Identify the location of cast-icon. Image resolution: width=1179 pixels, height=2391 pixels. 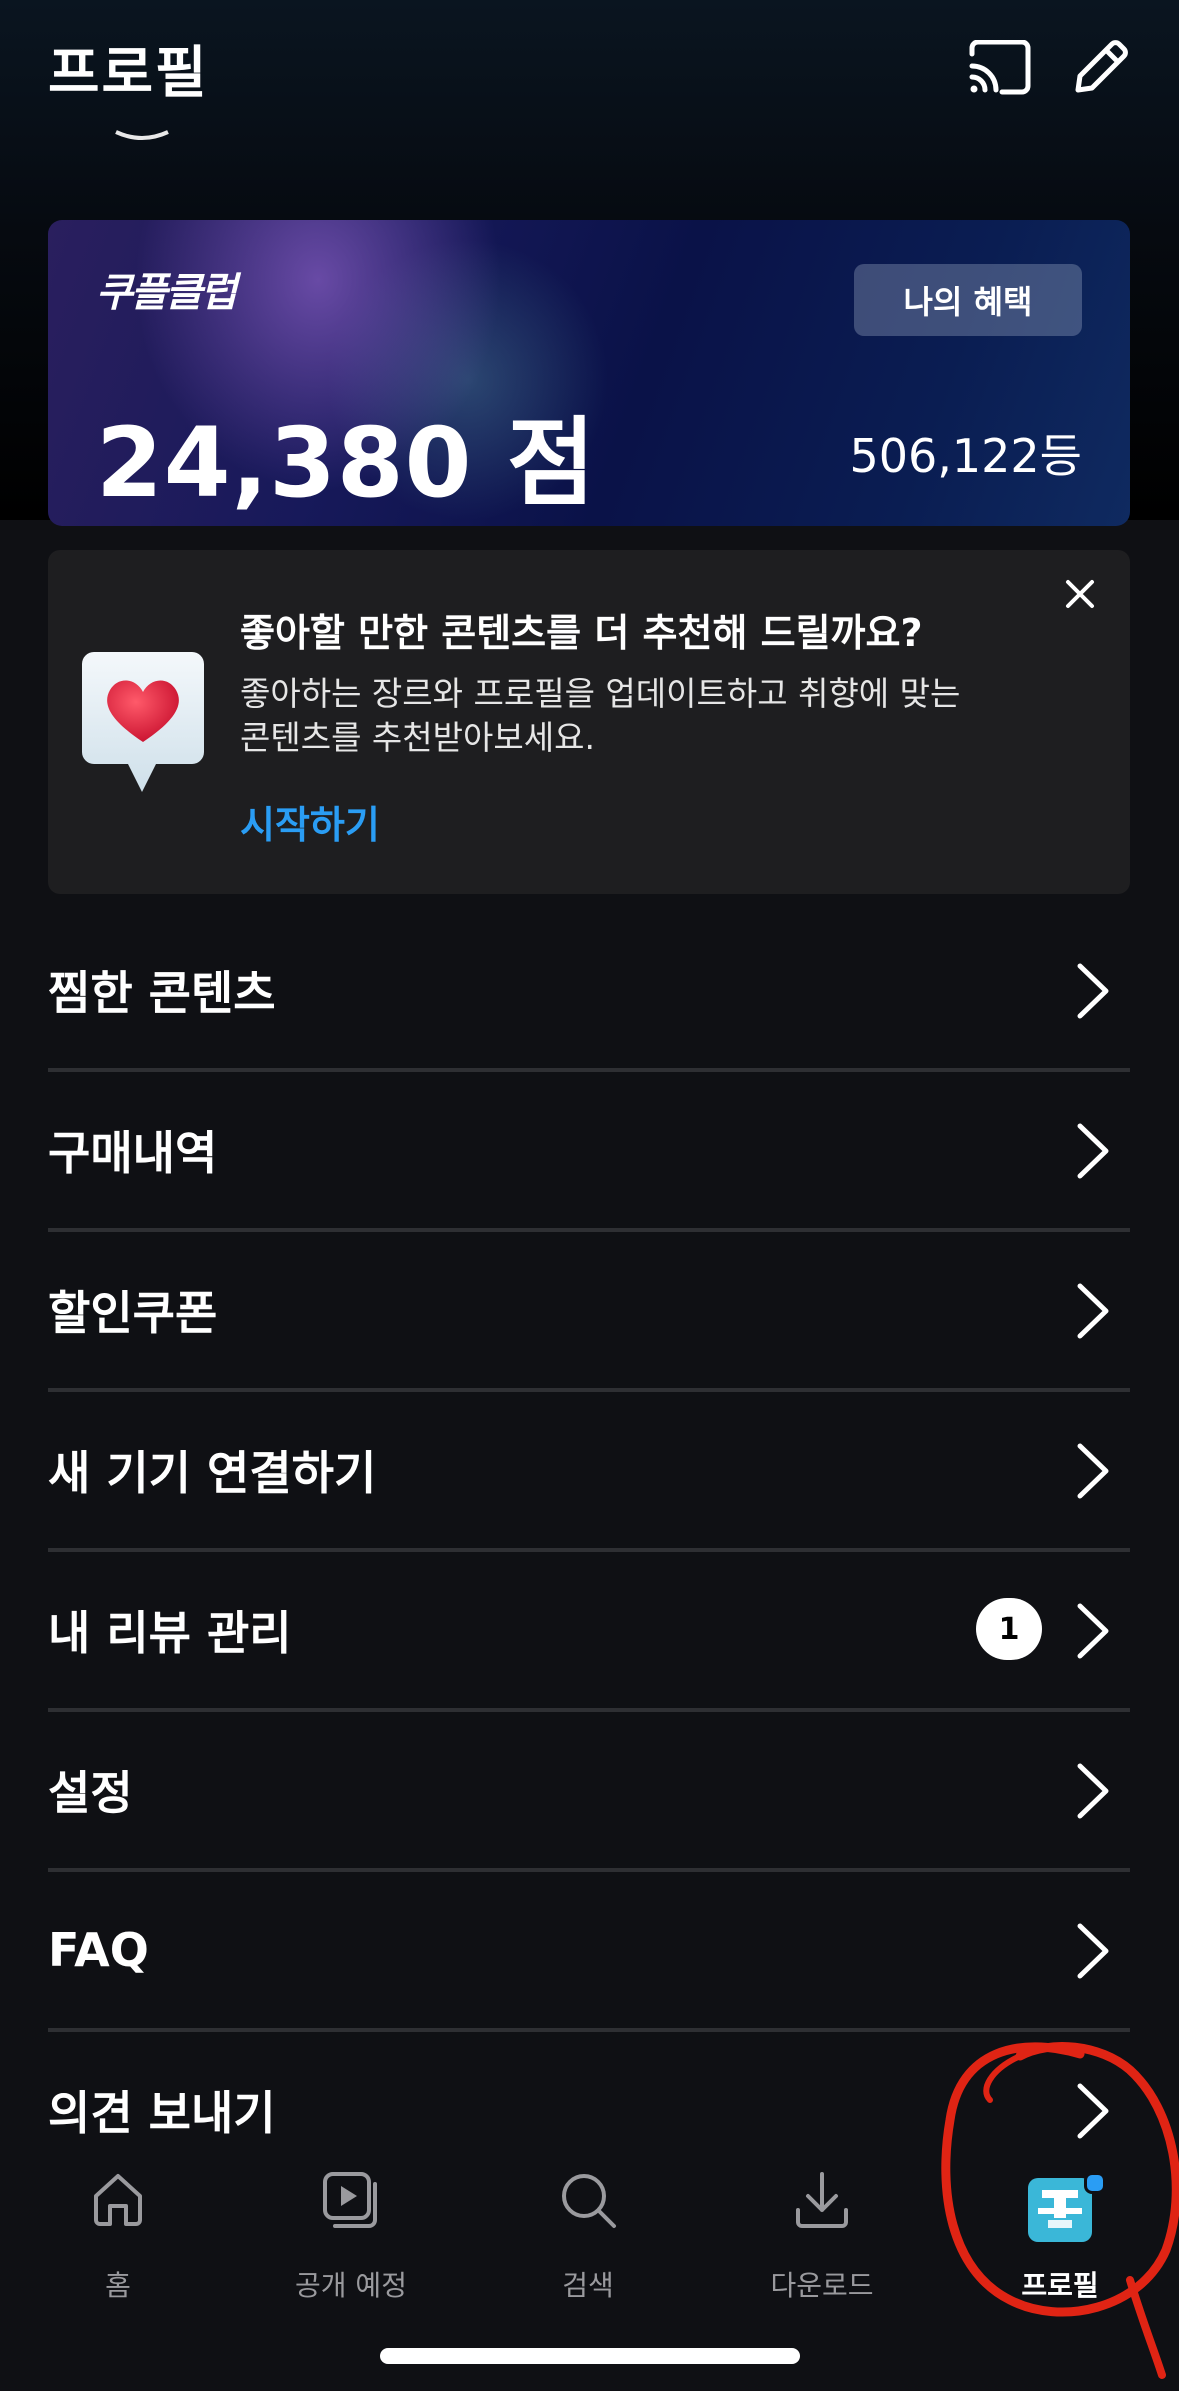
(1000, 68).